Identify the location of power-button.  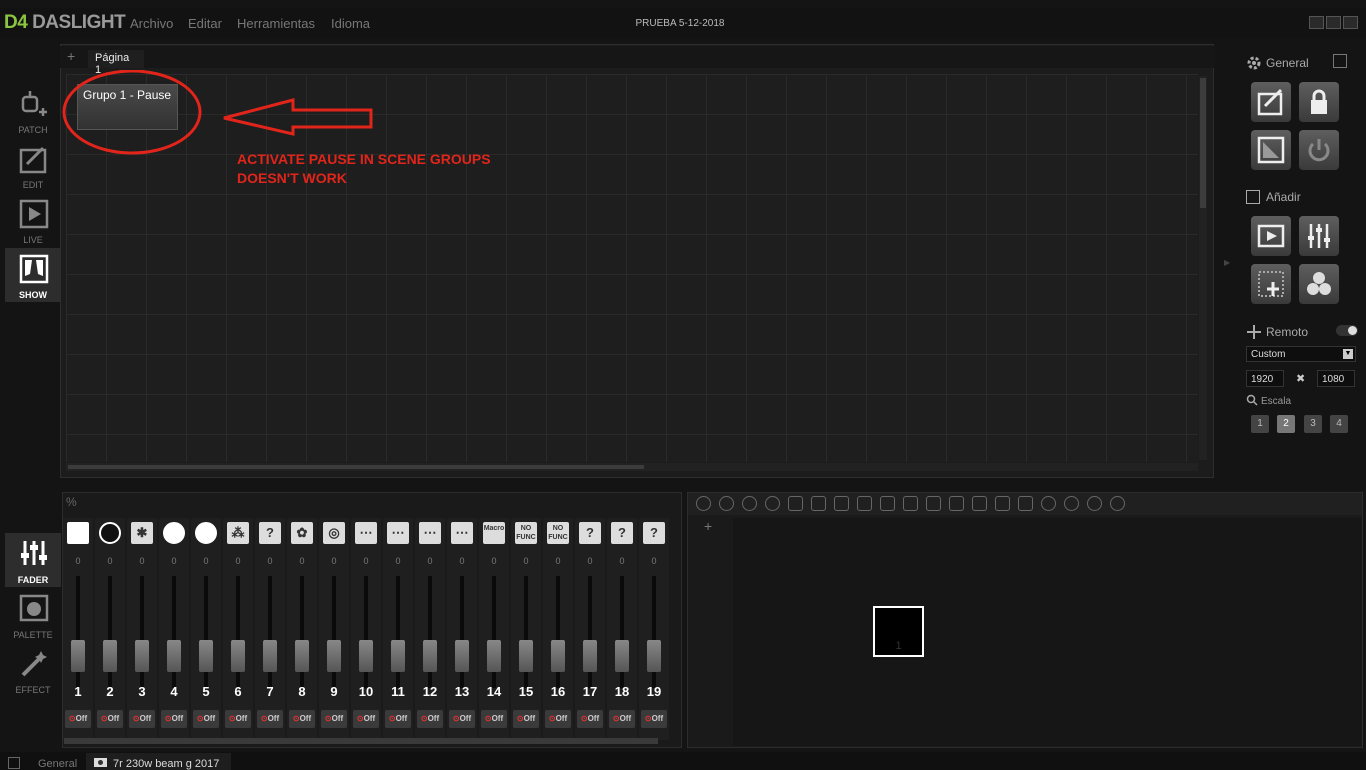
(1319, 150).